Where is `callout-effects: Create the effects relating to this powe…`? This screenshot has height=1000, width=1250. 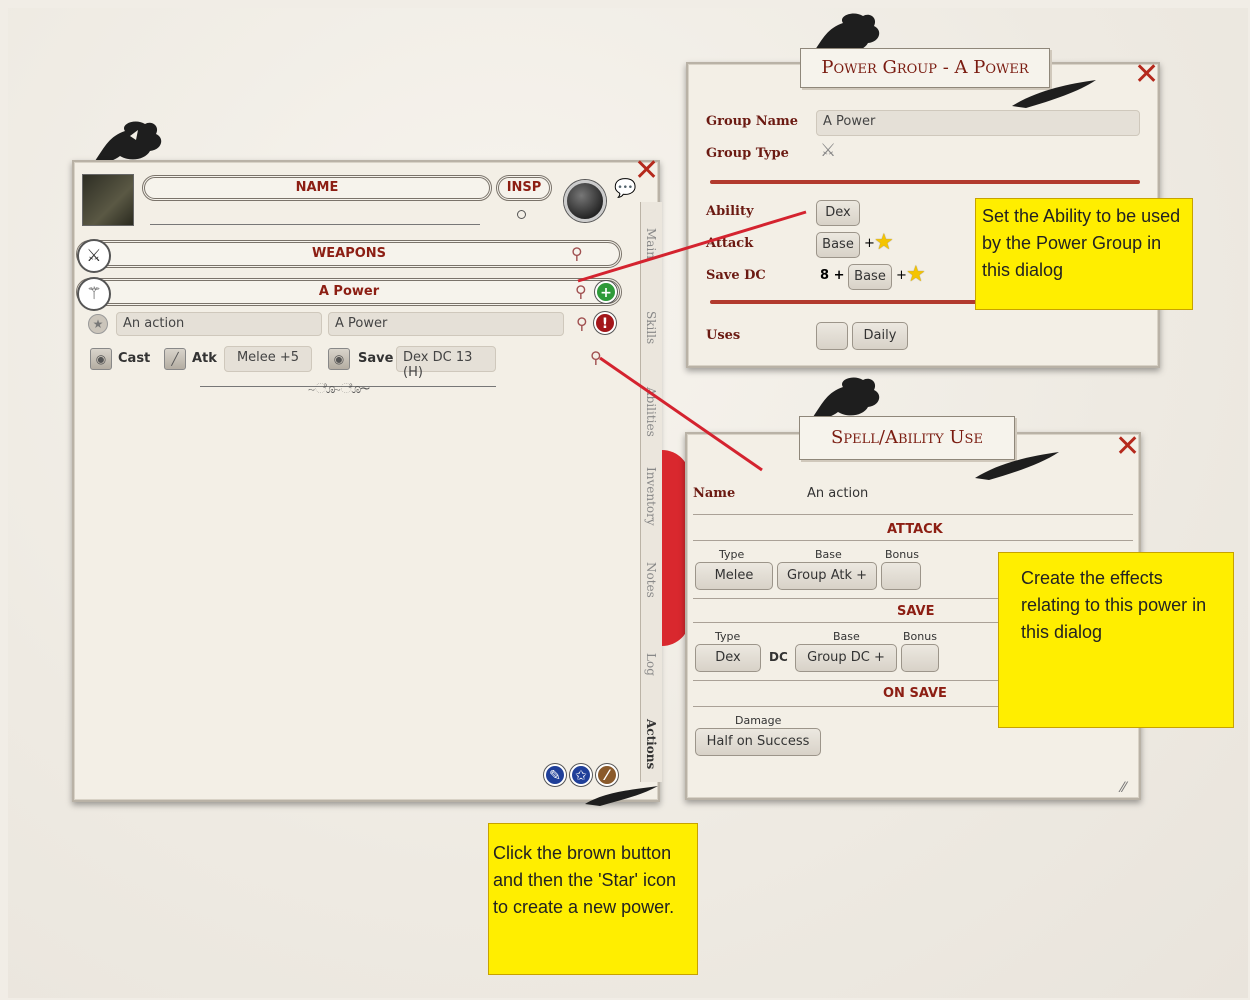
callout-effects: Create the effects relating to this powe… is located at coordinates (1116, 640).